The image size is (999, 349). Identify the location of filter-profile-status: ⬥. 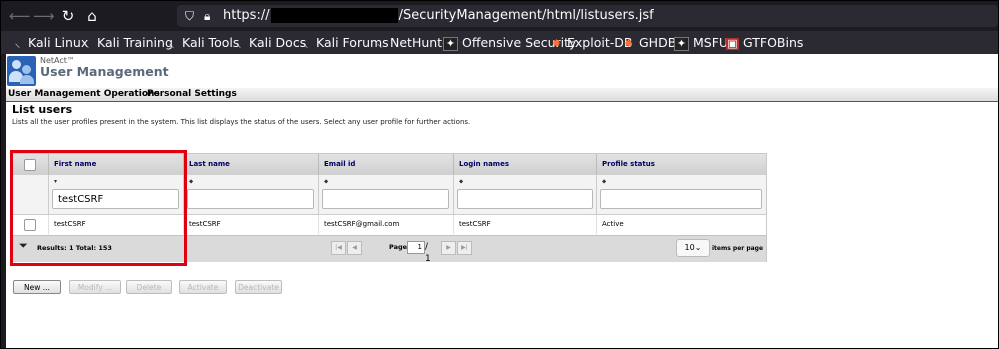
(681, 195).